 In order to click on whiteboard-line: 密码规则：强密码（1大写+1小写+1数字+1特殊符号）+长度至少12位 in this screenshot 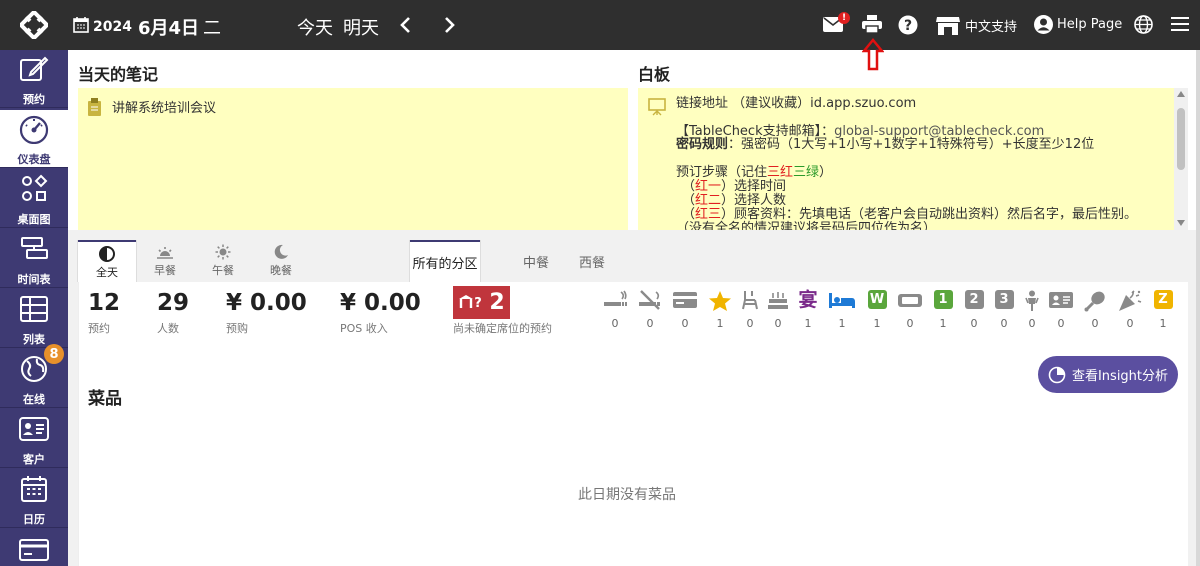, I will do `click(885, 145)`.